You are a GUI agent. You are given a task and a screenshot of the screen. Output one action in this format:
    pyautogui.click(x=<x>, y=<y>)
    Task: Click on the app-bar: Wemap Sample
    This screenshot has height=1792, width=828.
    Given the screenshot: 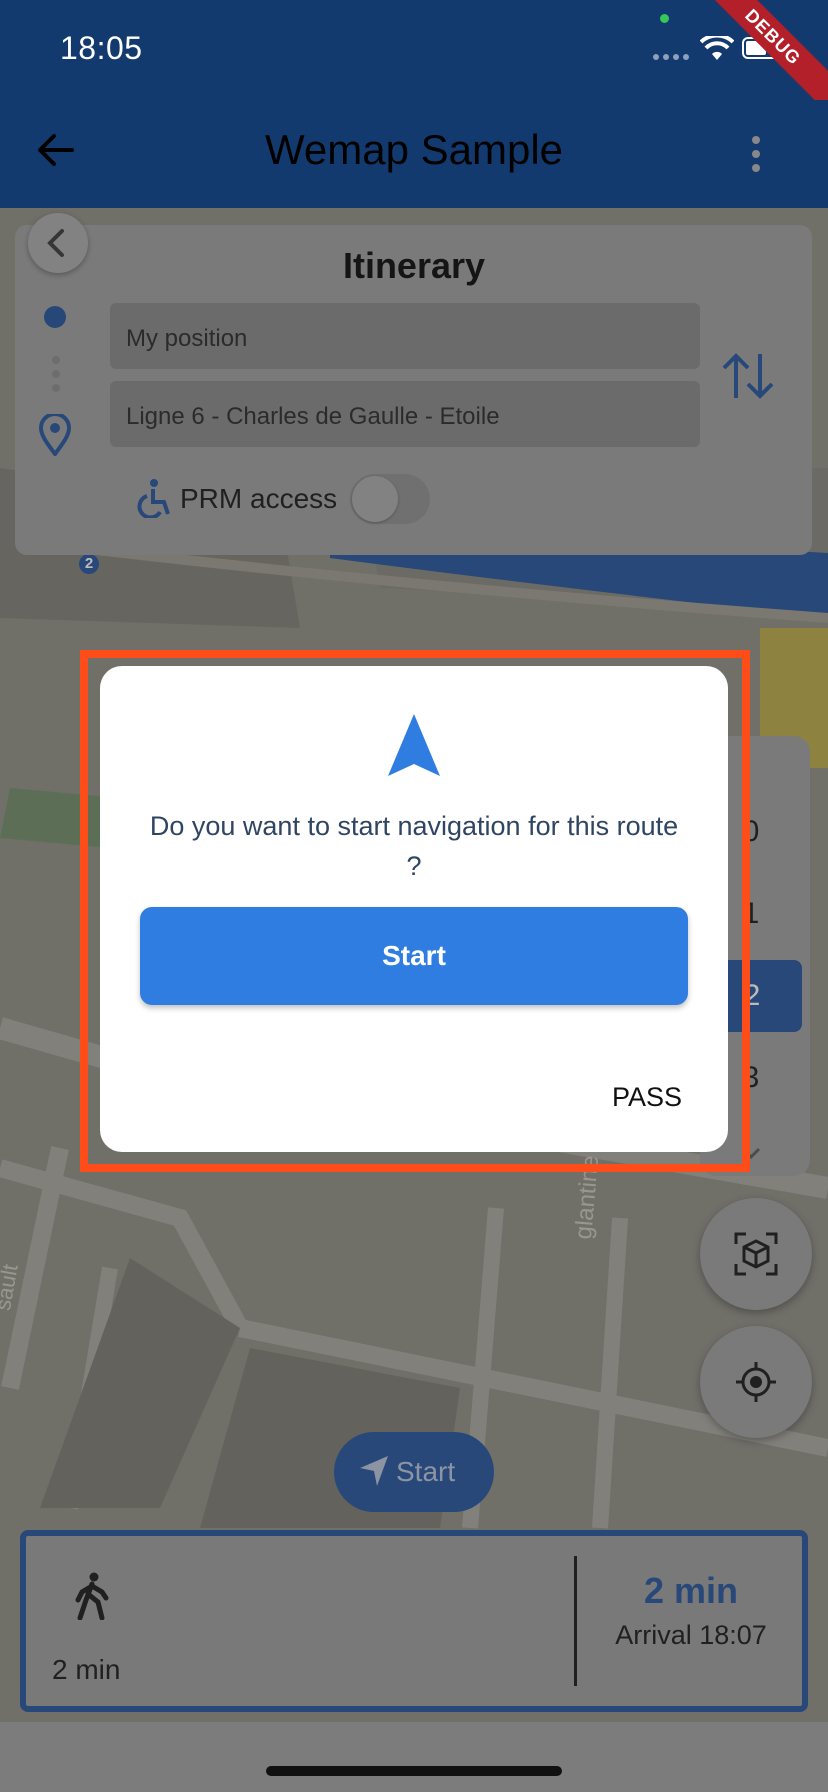 What is the action you would take?
    pyautogui.click(x=414, y=154)
    